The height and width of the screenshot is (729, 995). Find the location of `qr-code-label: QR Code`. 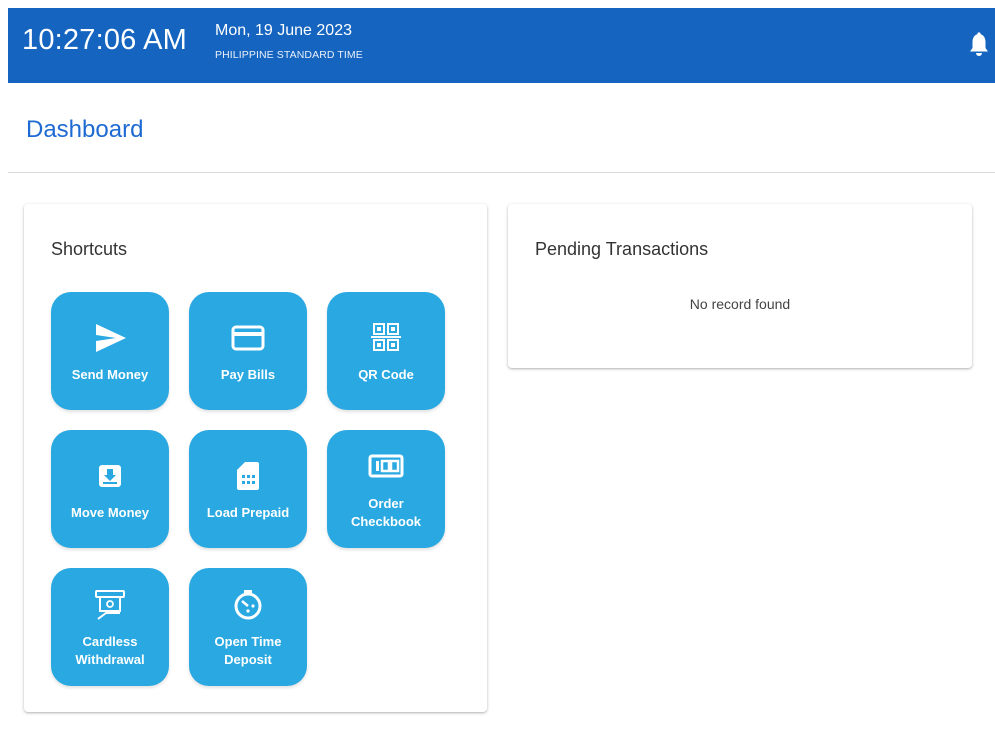

qr-code-label: QR Code is located at coordinates (386, 374).